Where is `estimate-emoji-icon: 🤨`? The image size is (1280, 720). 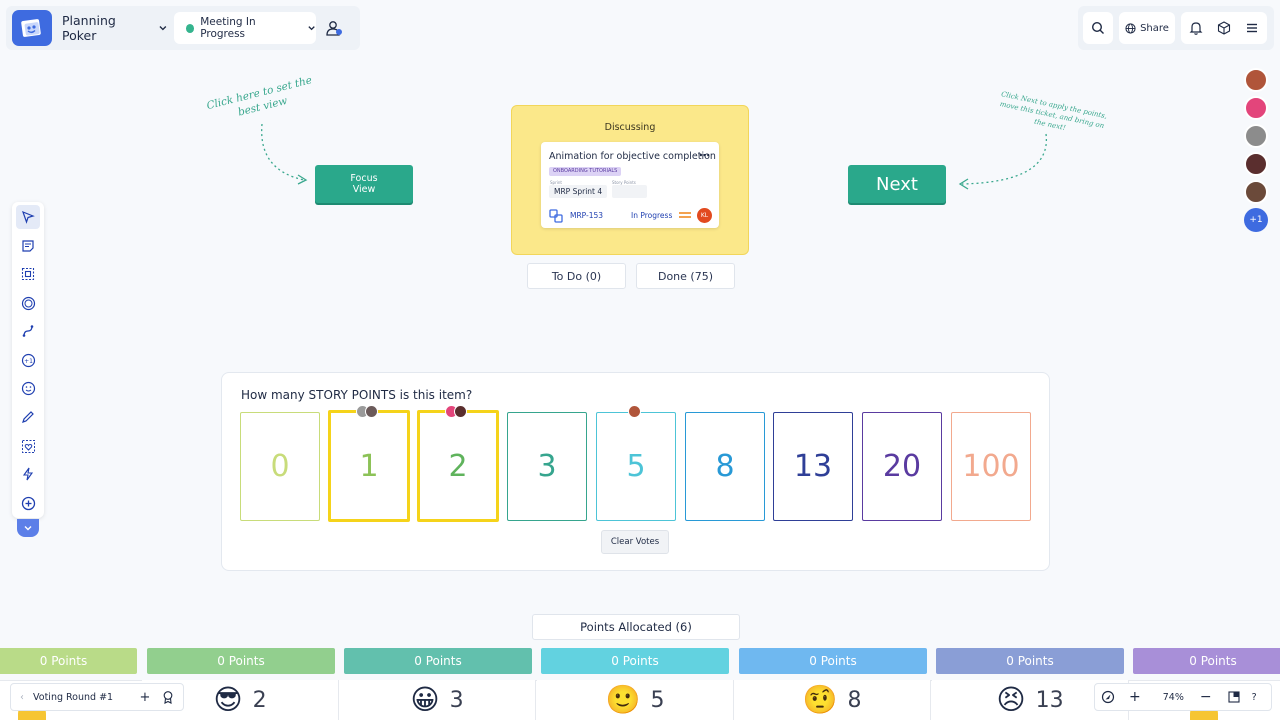 estimate-emoji-icon: 🤨 is located at coordinates (820, 699).